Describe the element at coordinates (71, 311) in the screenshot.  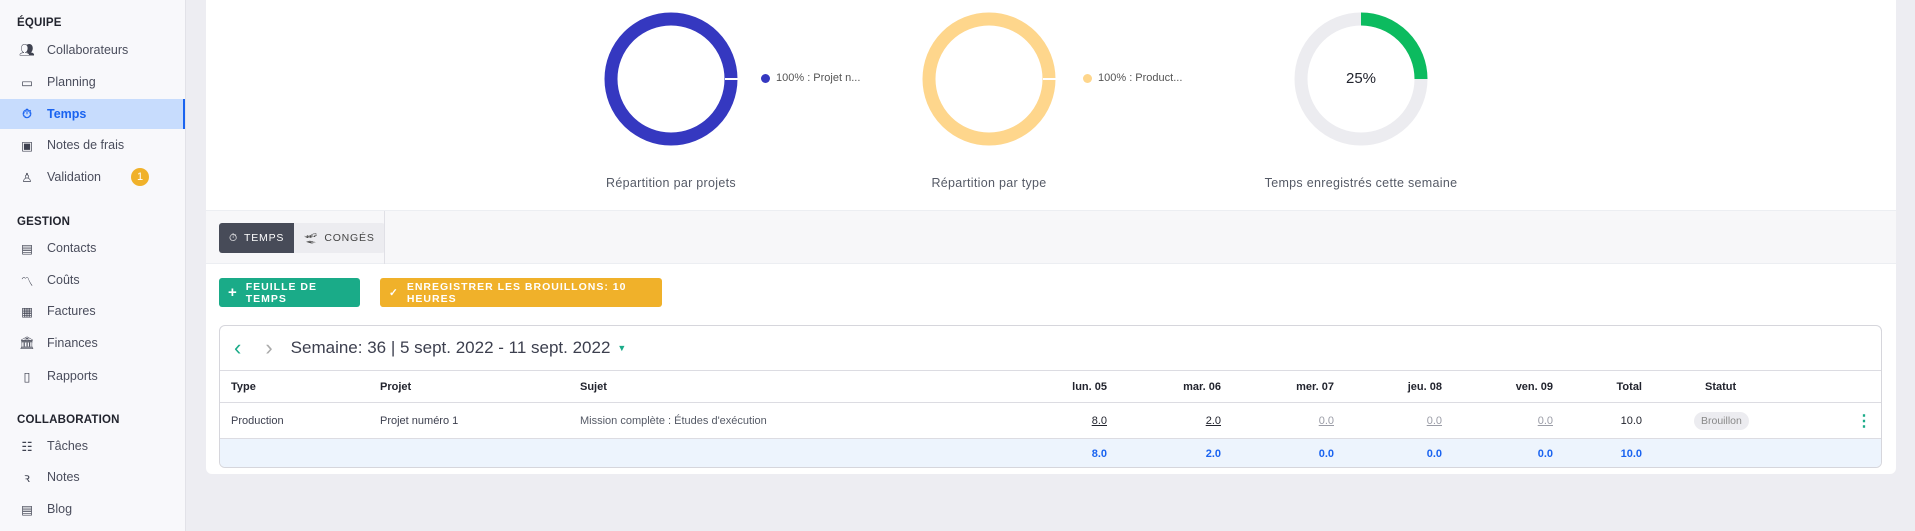
I see `sidebar-item-label: Factures` at that location.